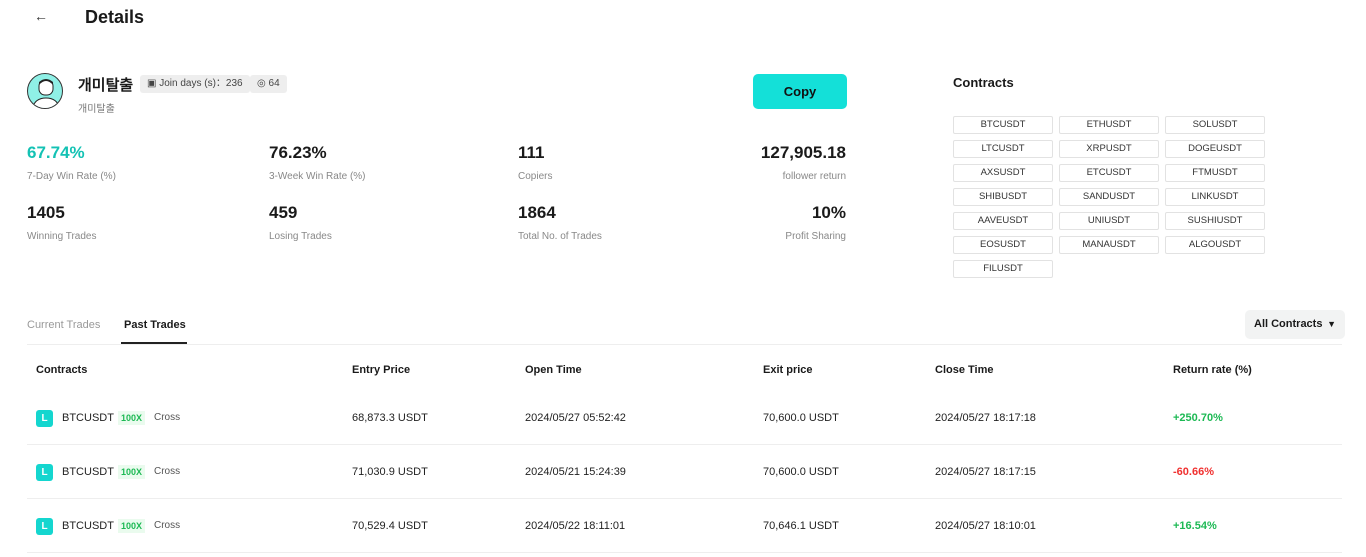  I want to click on tab-past-trades: Past Trades, so click(155, 325).